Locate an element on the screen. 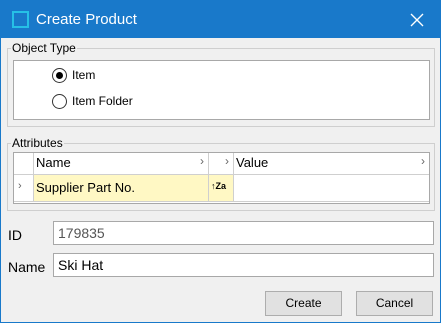  dialog-title: Create Product is located at coordinates (86, 19).